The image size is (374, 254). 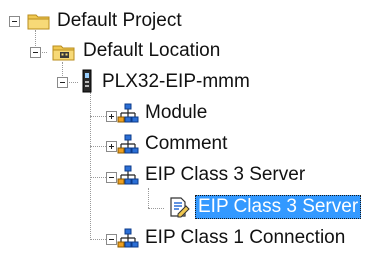 I want to click on collapse-toggle-device, so click(x=62, y=82).